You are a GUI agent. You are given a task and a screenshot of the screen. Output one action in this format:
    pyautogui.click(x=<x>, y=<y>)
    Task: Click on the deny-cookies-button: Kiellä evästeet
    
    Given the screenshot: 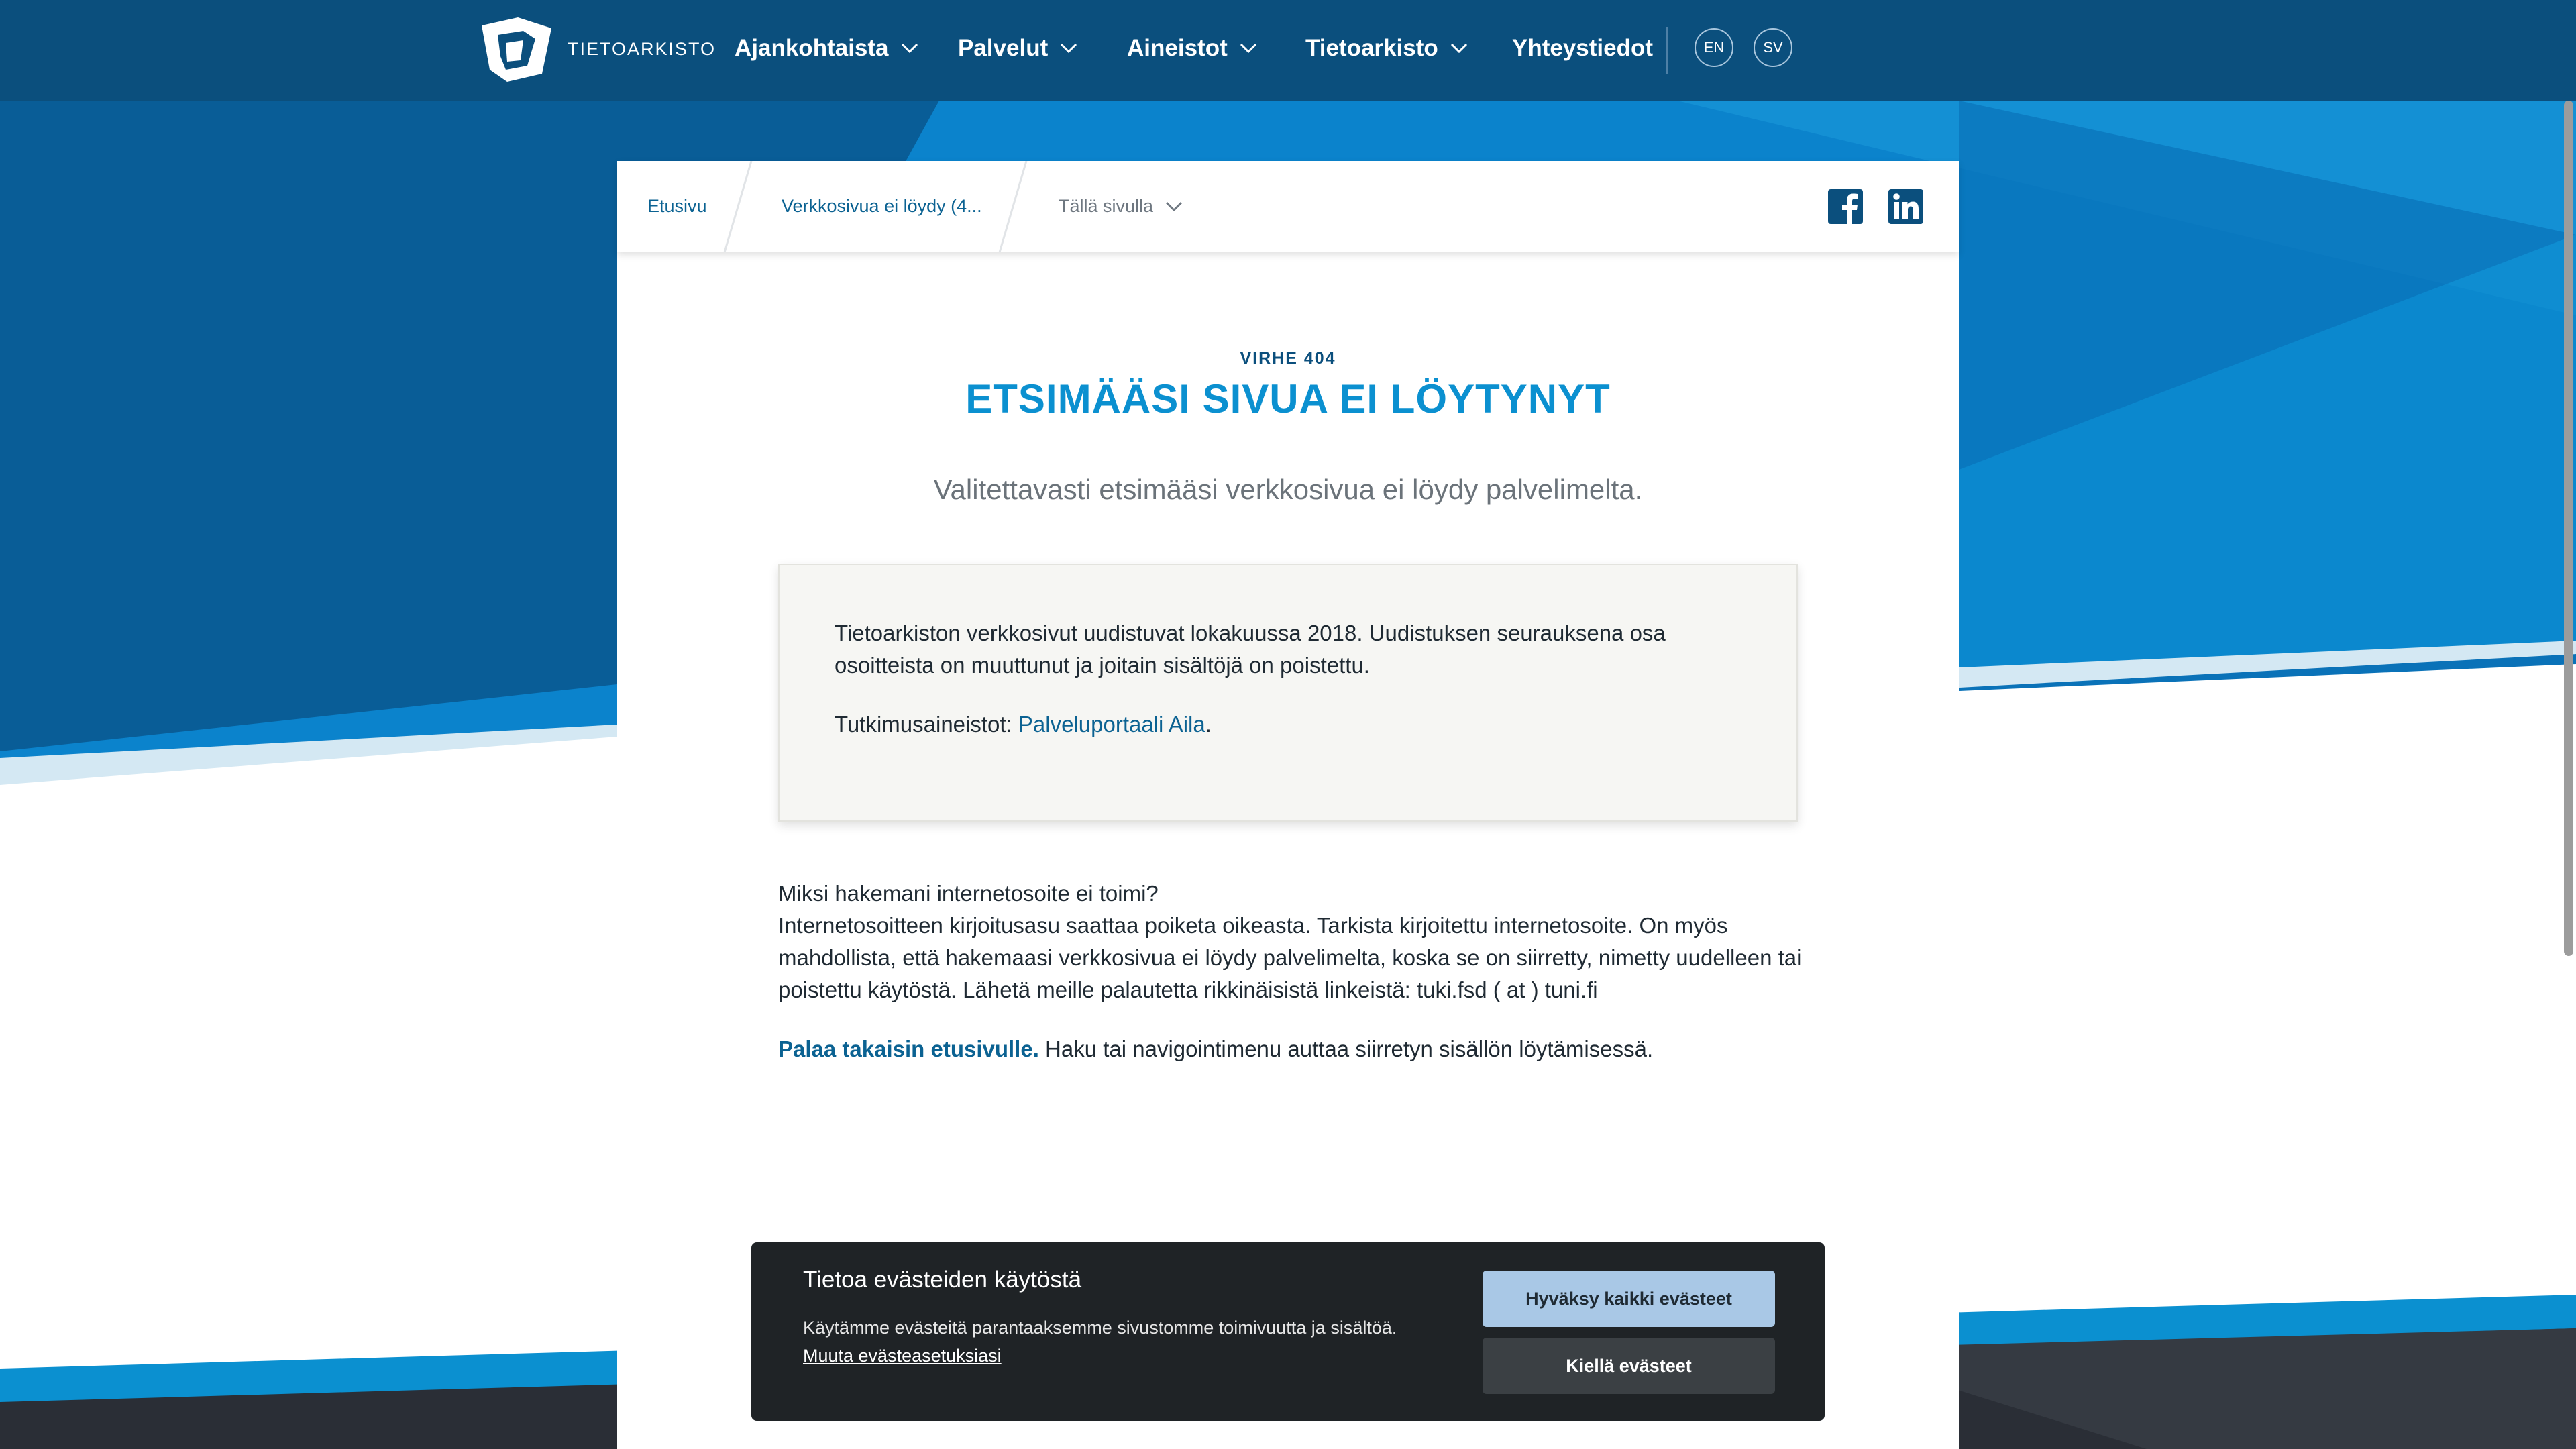 What is the action you would take?
    pyautogui.click(x=1629, y=1366)
    